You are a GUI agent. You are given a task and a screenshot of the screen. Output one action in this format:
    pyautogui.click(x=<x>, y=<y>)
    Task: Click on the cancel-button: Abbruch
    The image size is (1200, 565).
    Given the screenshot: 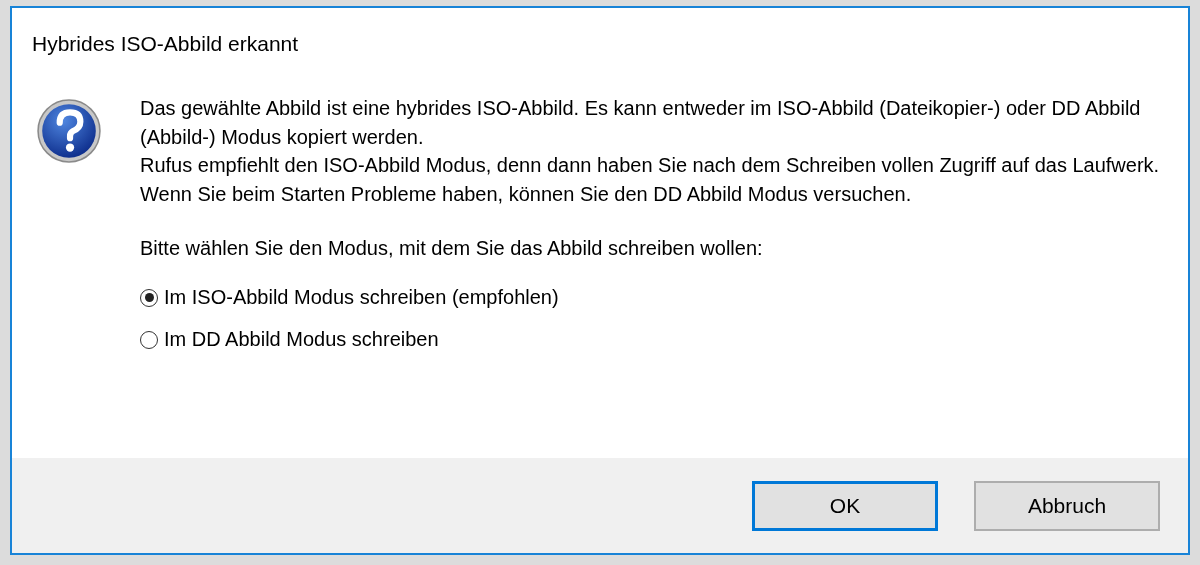 What is the action you would take?
    pyautogui.click(x=1067, y=505)
    